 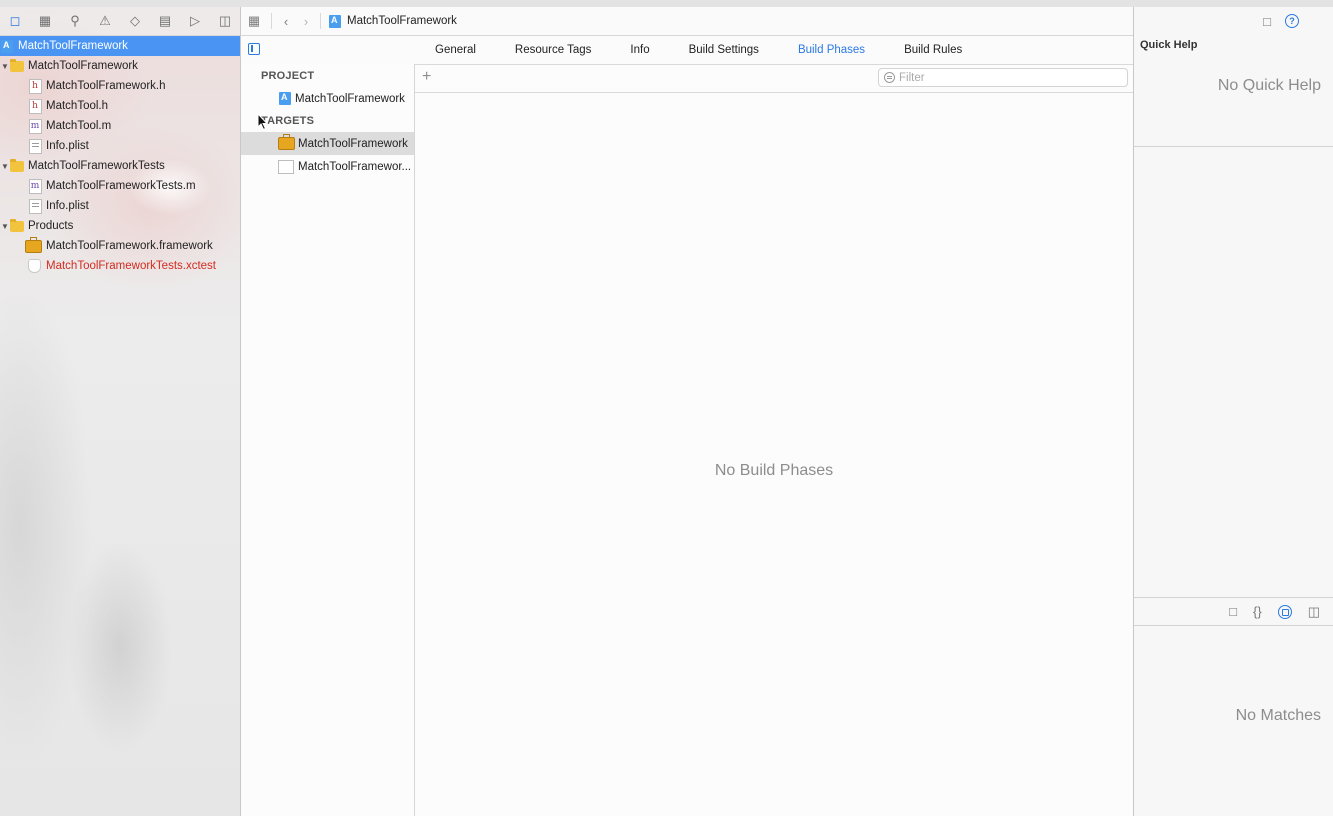 What do you see at coordinates (75, 21) in the screenshot?
I see `search-icon: ⚲` at bounding box center [75, 21].